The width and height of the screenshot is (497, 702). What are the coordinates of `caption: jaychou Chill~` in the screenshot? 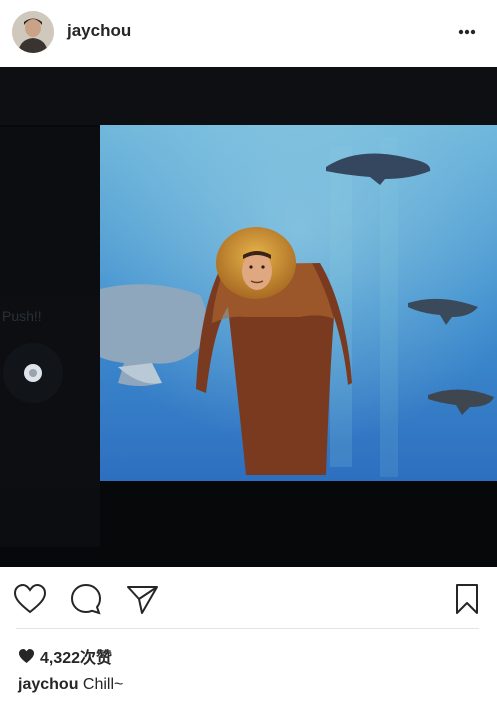 It's located at (70, 685).